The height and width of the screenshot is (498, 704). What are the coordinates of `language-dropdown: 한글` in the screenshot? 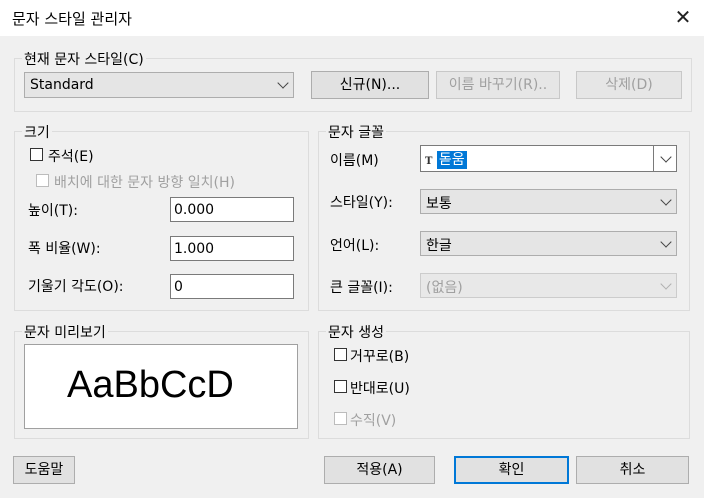 It's located at (548, 243).